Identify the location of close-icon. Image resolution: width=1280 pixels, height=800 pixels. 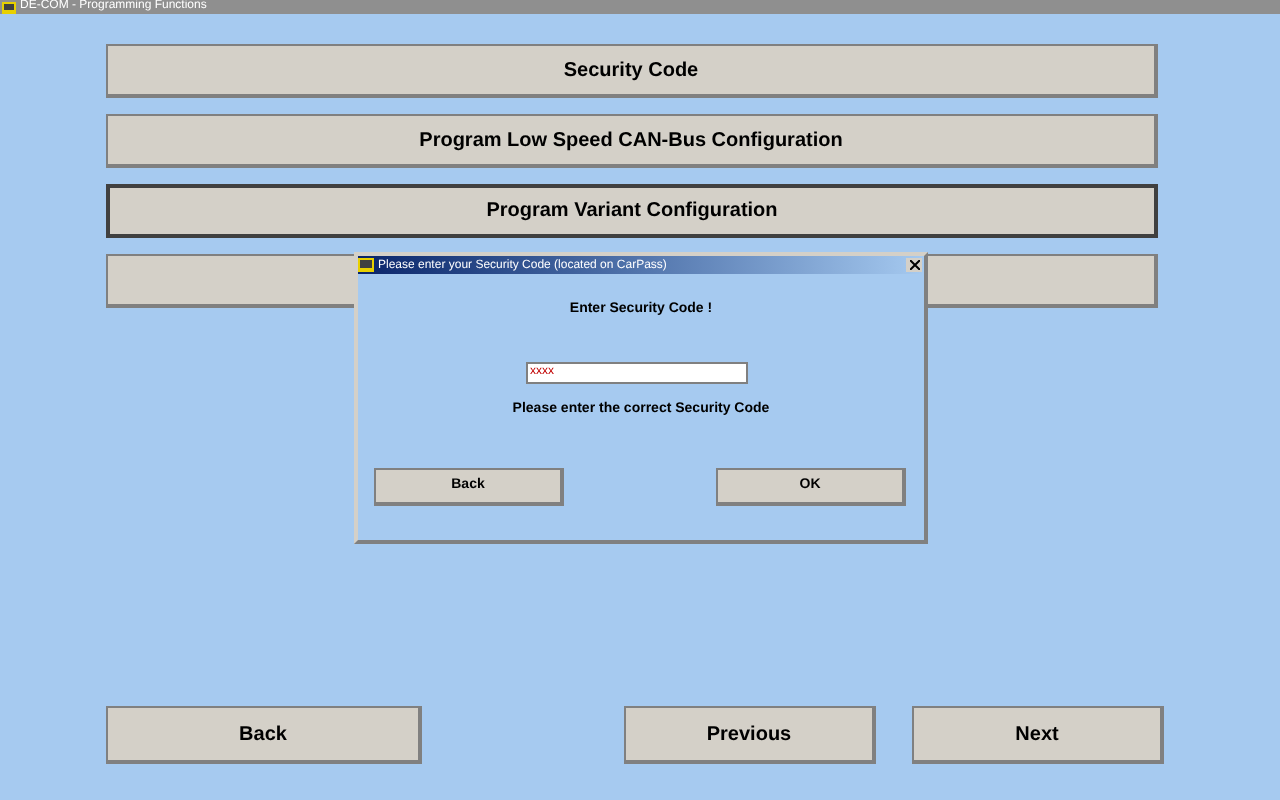
(914, 265).